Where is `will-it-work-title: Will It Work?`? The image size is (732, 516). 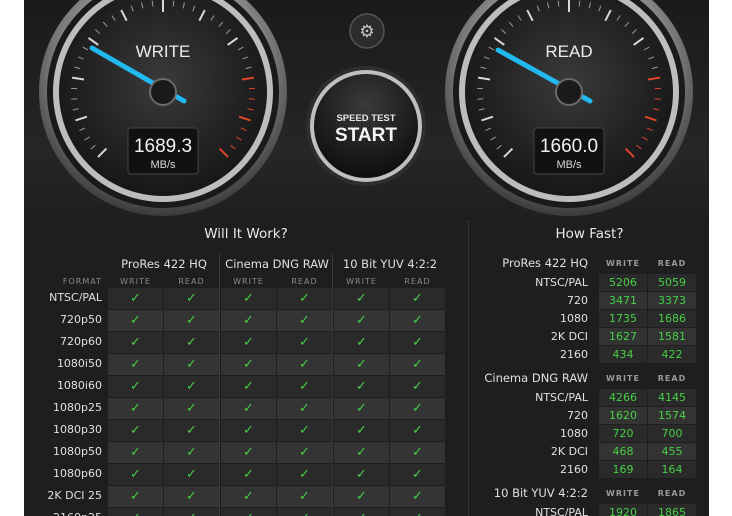 will-it-work-title: Will It Work? is located at coordinates (246, 234).